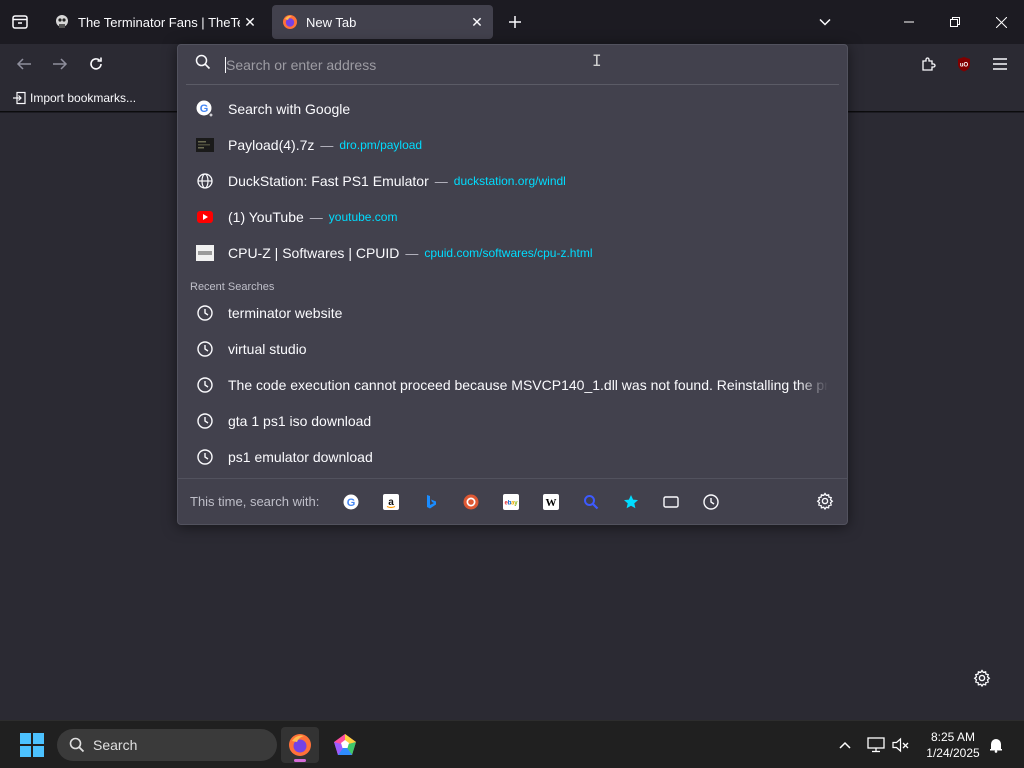 The height and width of the screenshot is (768, 1024). What do you see at coordinates (928, 64) in the screenshot?
I see `extensions-button` at bounding box center [928, 64].